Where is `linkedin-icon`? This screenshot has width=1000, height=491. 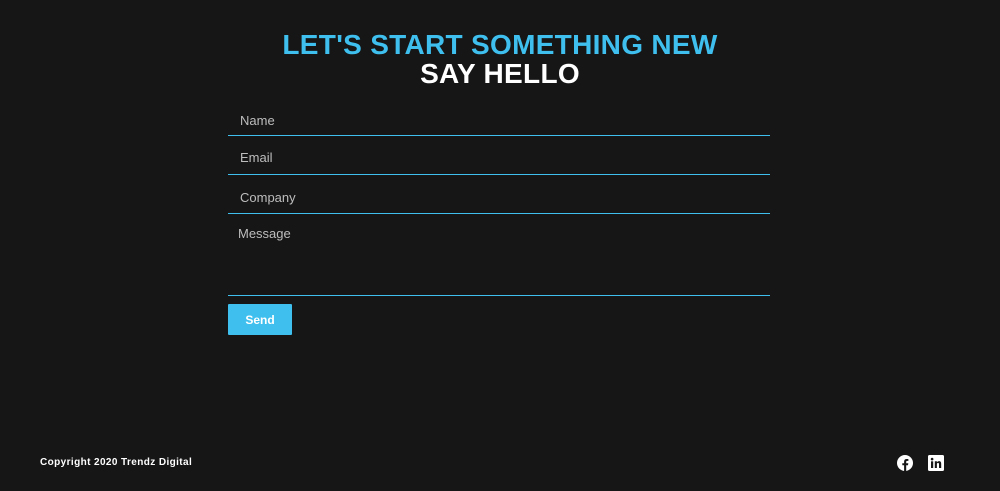 linkedin-icon is located at coordinates (936, 463).